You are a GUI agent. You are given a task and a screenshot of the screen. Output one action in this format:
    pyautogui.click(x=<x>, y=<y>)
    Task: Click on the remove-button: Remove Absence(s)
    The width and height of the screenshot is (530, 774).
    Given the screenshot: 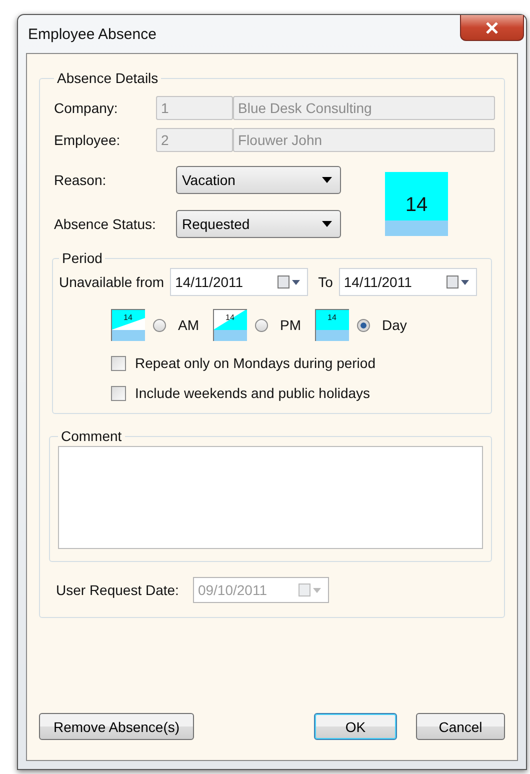 What is the action you would take?
    pyautogui.click(x=116, y=726)
    